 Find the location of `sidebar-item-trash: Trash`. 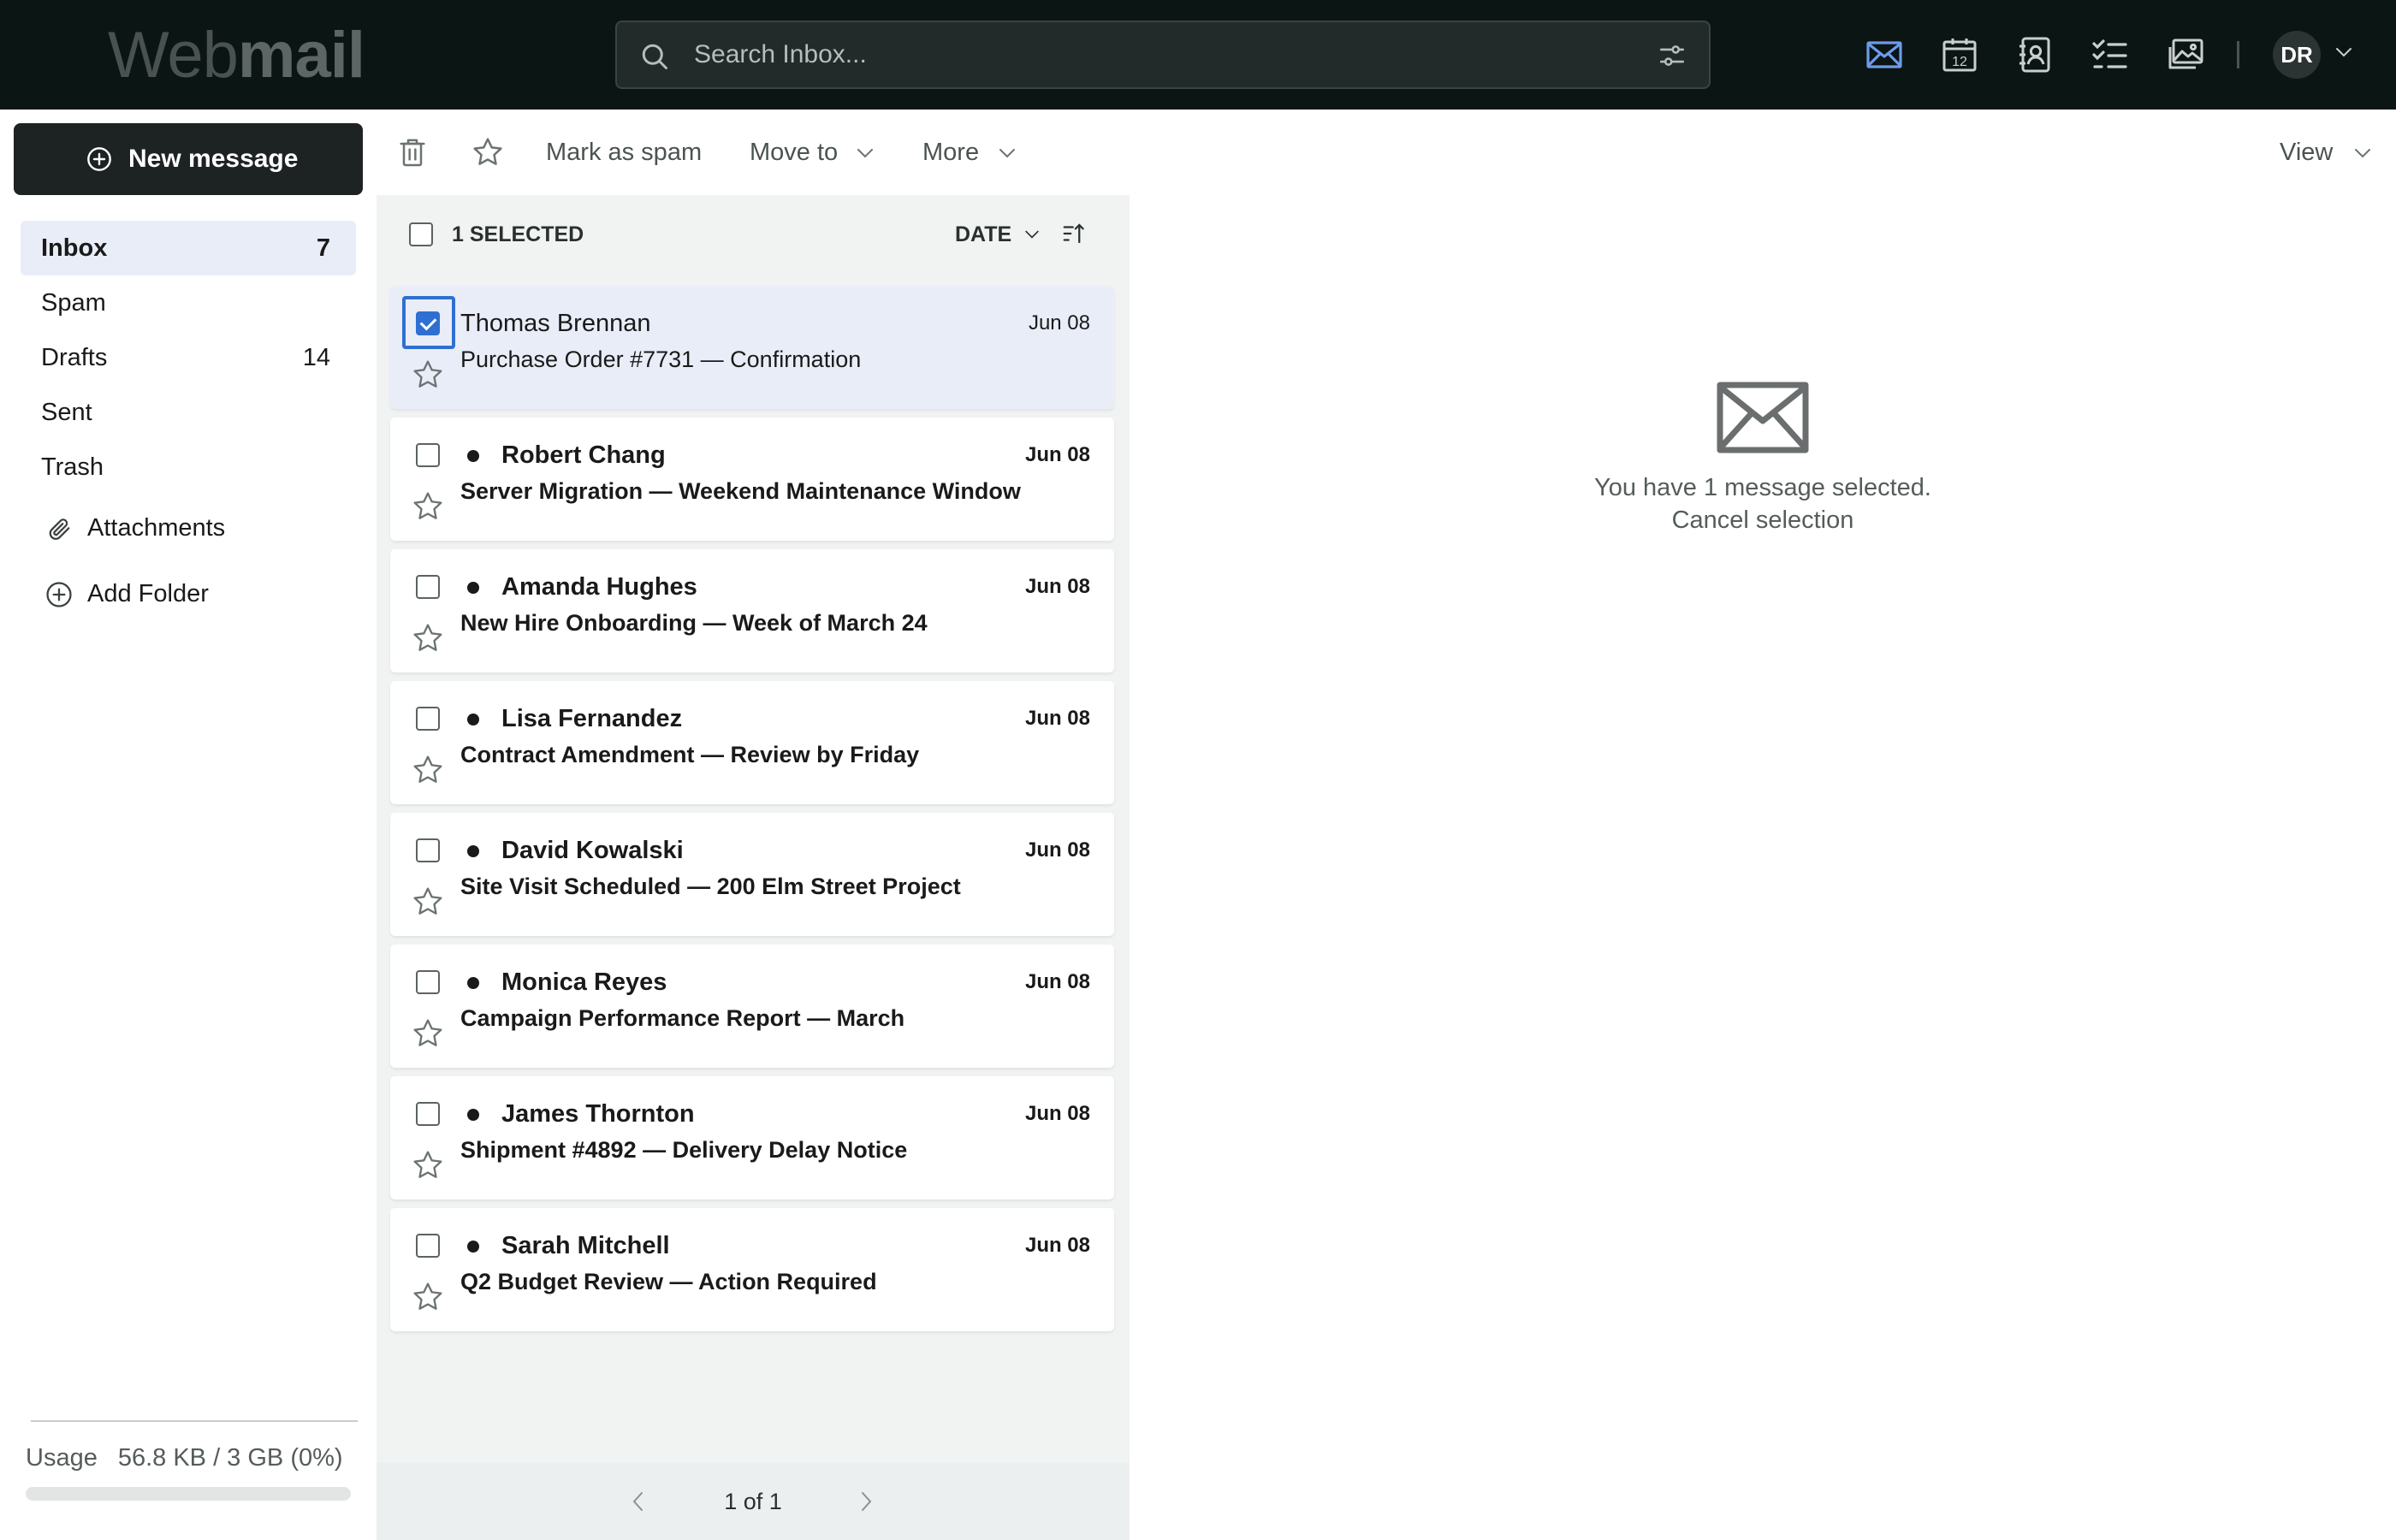

sidebar-item-trash: Trash is located at coordinates (189, 467).